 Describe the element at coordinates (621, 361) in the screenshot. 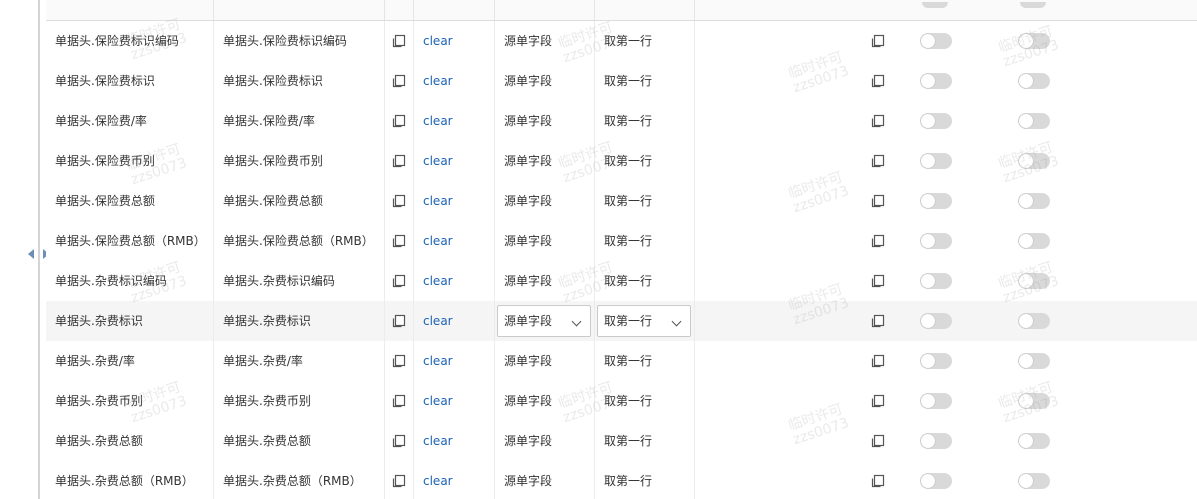

I see `table-row: 单据头.杂费/率 单据头.杂费/率 clear 源单字段 取第一行` at that location.